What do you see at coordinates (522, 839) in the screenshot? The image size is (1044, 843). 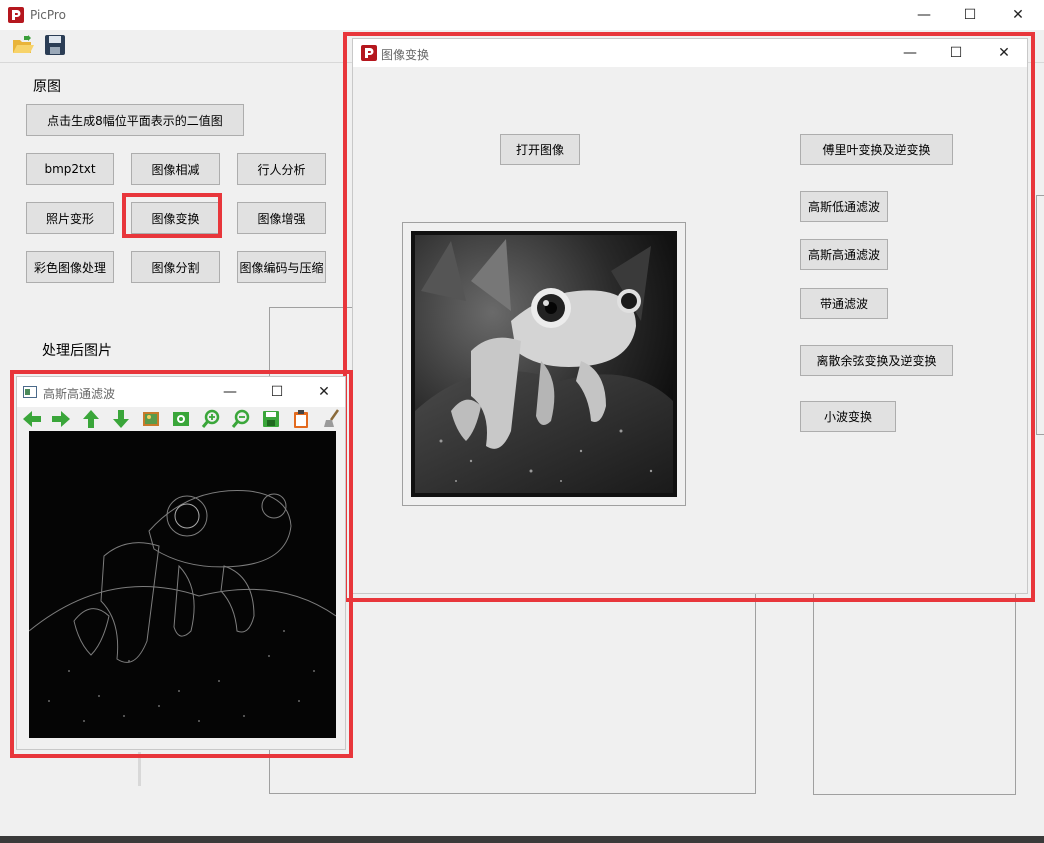 I see `taskbar` at bounding box center [522, 839].